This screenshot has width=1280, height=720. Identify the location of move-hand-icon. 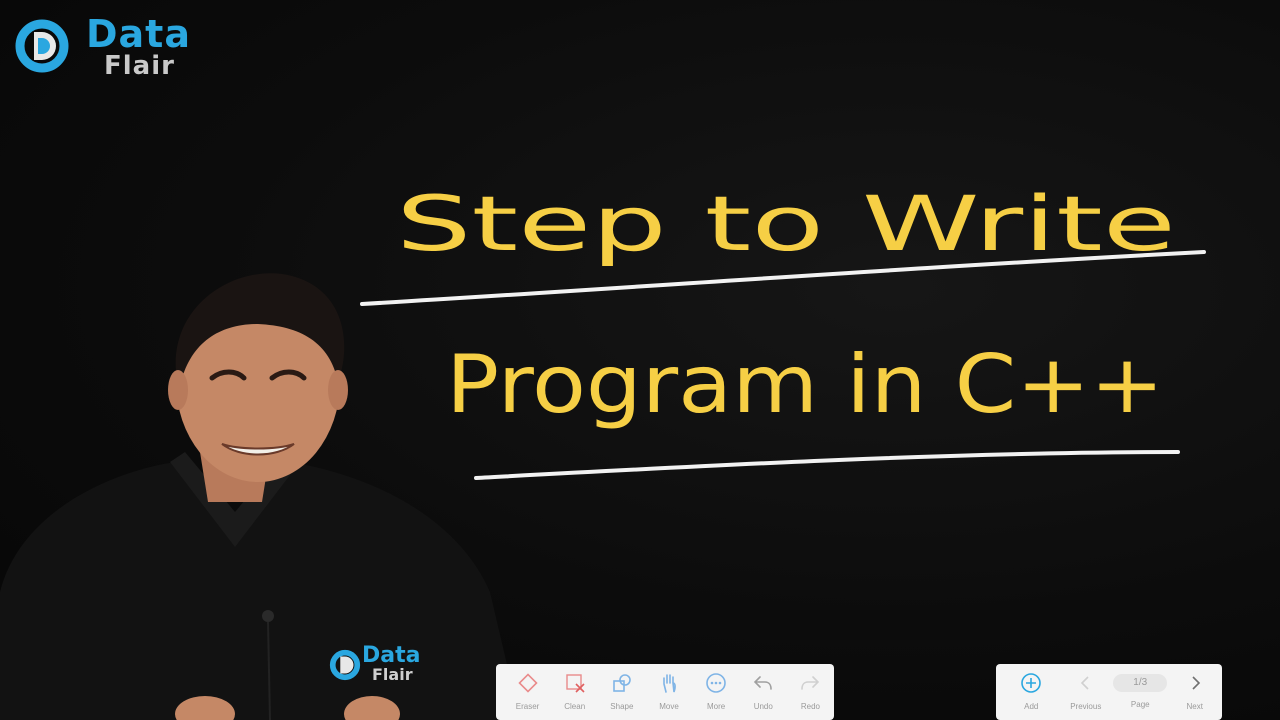
(669, 683).